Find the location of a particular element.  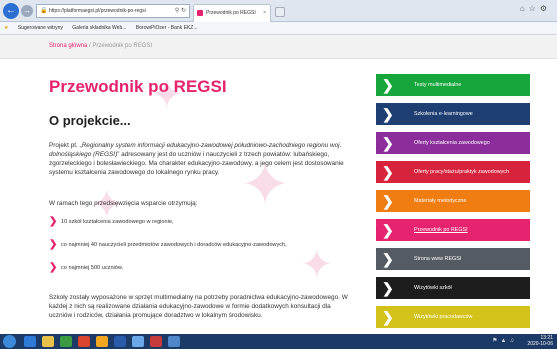

breadcrumb: Strona główna / Przewodnik po REGSI is located at coordinates (100, 46).